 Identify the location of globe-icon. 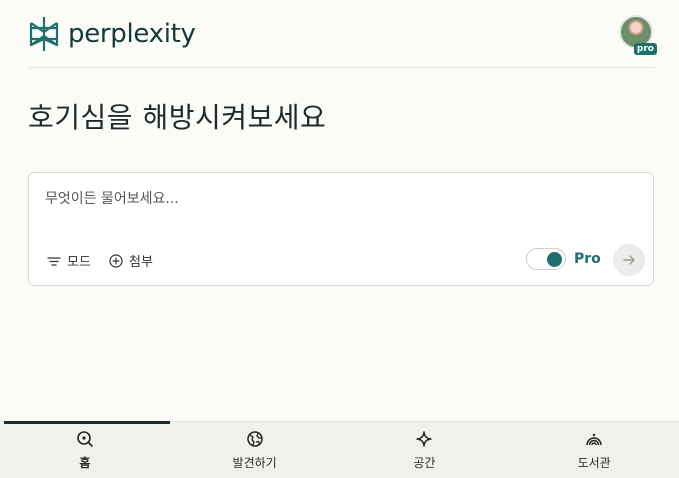
(254, 439).